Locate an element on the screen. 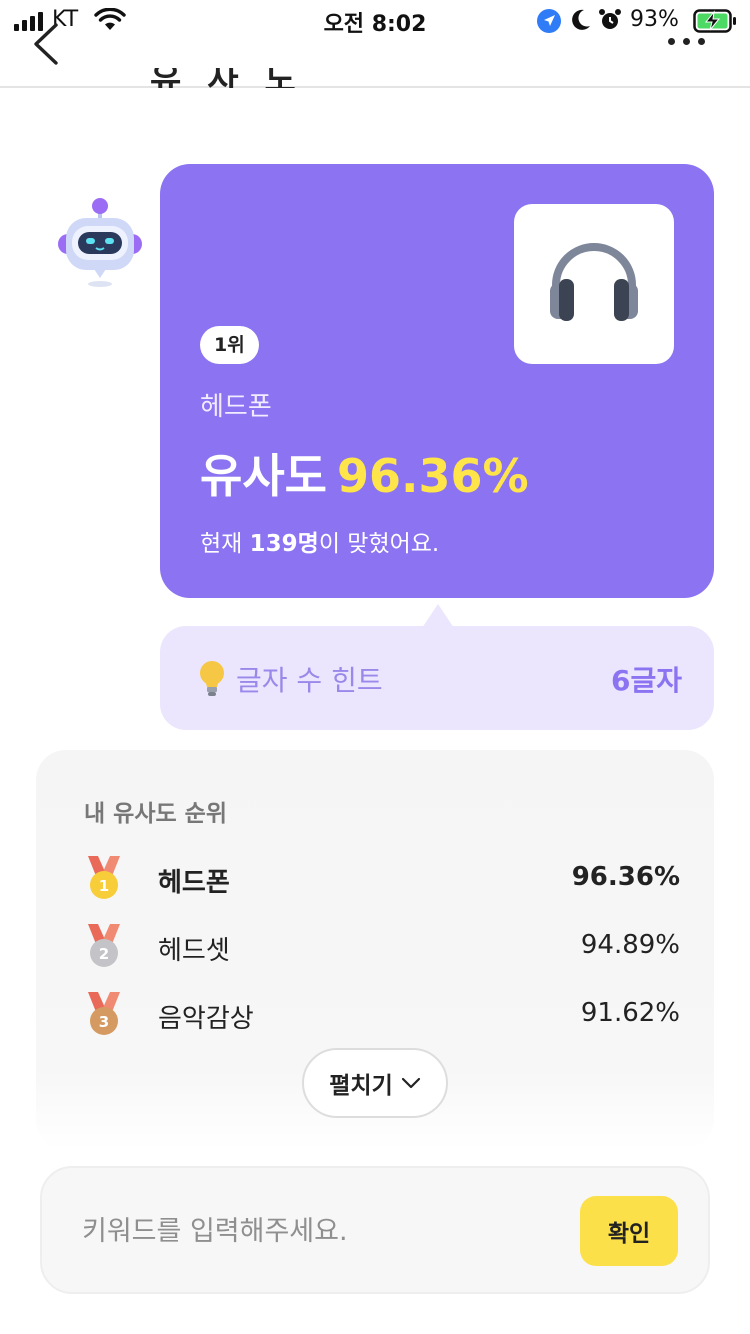  ranking-row: 2 헤드셋 94.89% is located at coordinates (375, 947).